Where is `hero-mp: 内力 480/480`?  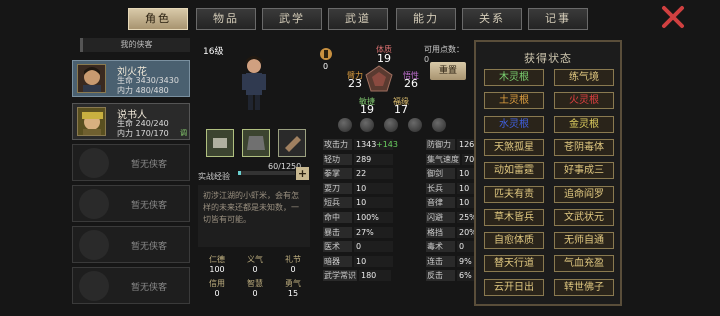 hero-mp: 内力 480/480 is located at coordinates (143, 90).